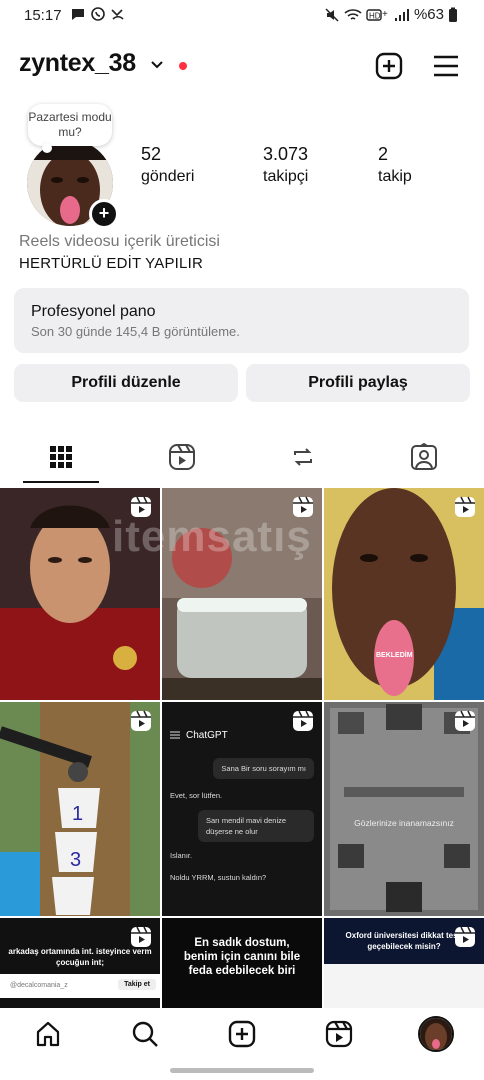 Image resolution: width=484 pixels, height=1080 pixels. I want to click on home-indicator, so click(242, 1070).